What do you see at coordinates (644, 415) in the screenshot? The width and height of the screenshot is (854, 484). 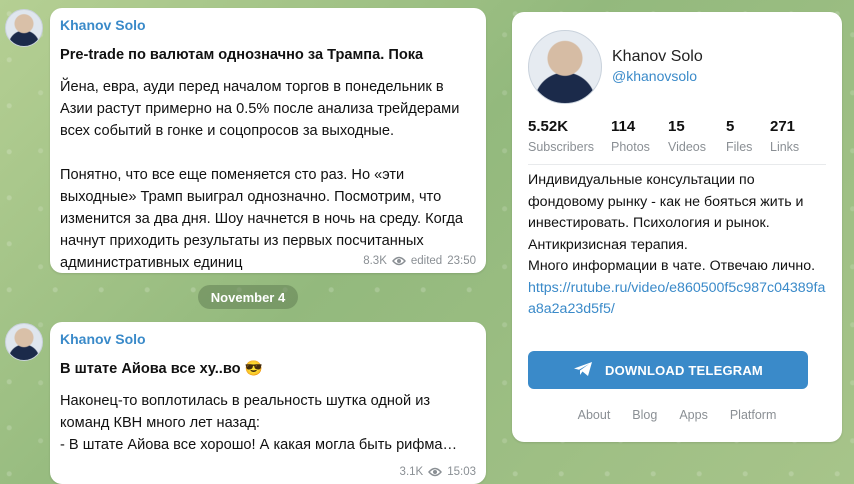 I see `footer-link-blog: Blog` at bounding box center [644, 415].